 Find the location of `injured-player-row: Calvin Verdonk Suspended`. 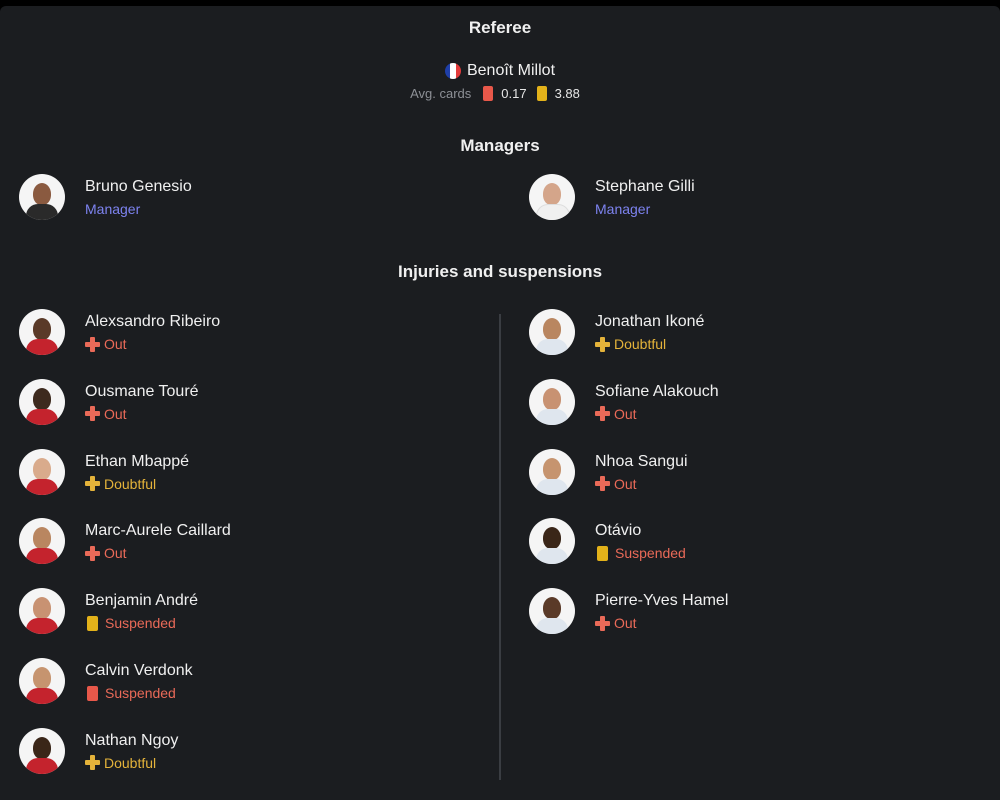

injured-player-row: Calvin Verdonk Suspended is located at coordinates (229, 682).